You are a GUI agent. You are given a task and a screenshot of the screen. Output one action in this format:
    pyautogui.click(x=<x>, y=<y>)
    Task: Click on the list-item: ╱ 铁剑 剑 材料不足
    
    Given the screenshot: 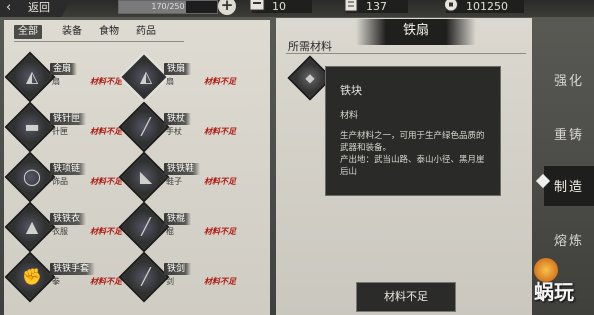 What is the action you would take?
    pyautogui.click(x=181, y=277)
    